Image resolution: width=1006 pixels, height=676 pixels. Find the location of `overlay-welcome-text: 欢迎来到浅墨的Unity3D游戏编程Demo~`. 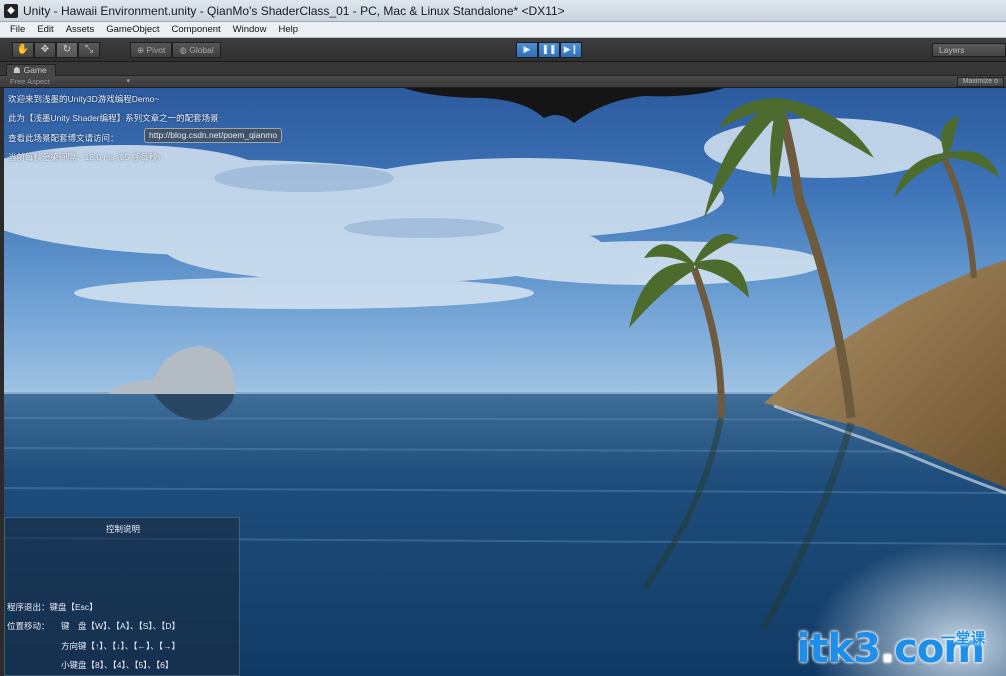

overlay-welcome-text: 欢迎来到浅墨的Unity3D游戏编程Demo~ is located at coordinates (84, 99).